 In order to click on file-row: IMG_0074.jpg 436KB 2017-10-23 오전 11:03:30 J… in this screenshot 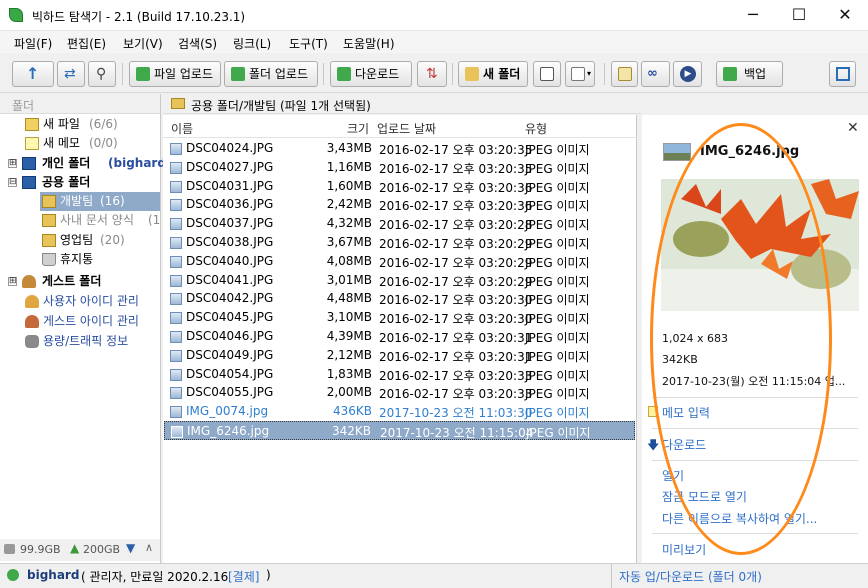, I will do `click(399, 411)`.